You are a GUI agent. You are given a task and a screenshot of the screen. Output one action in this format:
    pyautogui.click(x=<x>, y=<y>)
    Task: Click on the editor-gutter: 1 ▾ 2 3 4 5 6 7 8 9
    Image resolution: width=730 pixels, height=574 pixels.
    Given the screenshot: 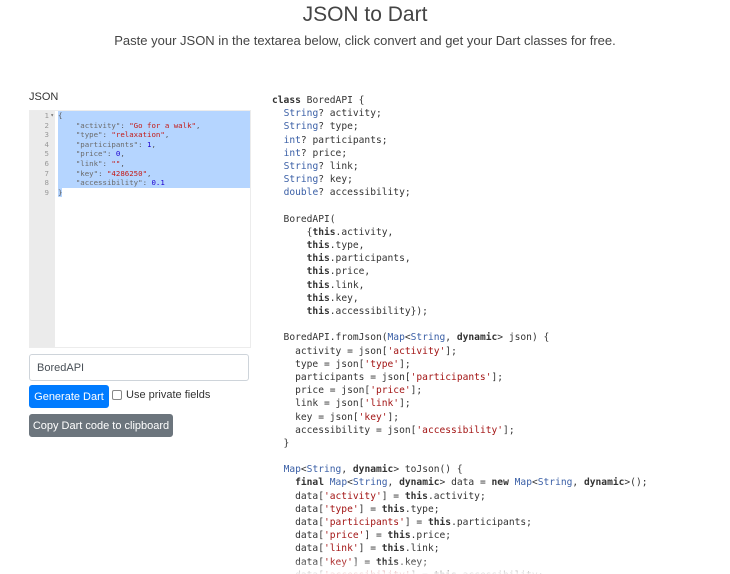 What is the action you would take?
    pyautogui.click(x=42, y=229)
    